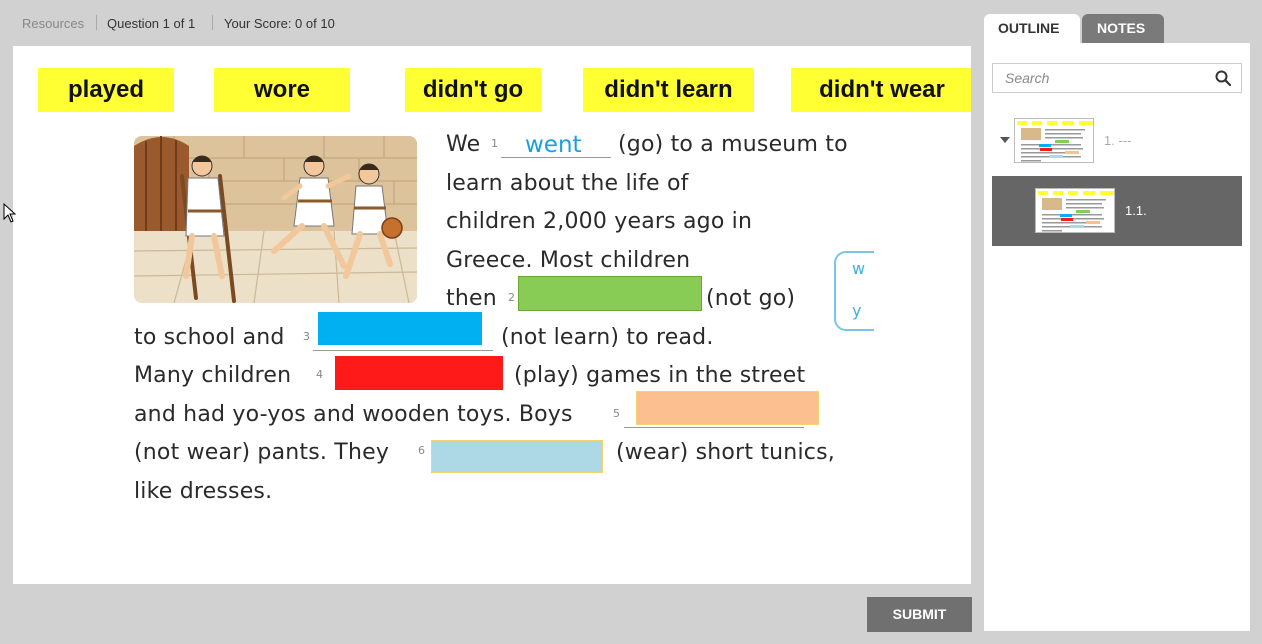 This screenshot has width=1262, height=644. I want to click on tab-notes: NOTES, so click(1123, 28).